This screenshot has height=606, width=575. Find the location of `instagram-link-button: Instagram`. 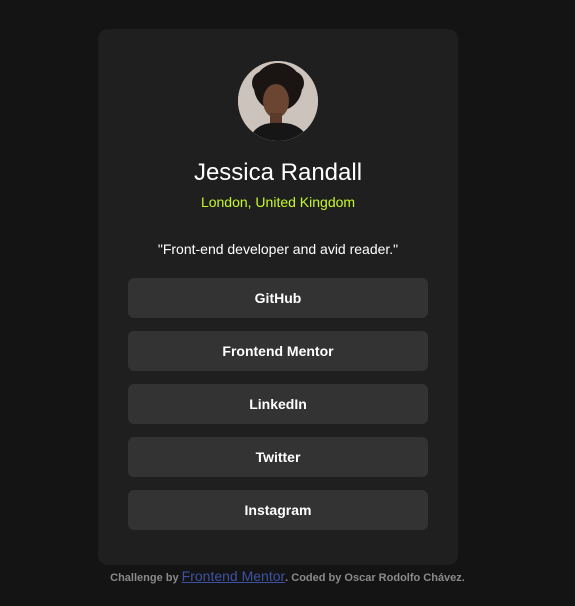

instagram-link-button: Instagram is located at coordinates (278, 510).